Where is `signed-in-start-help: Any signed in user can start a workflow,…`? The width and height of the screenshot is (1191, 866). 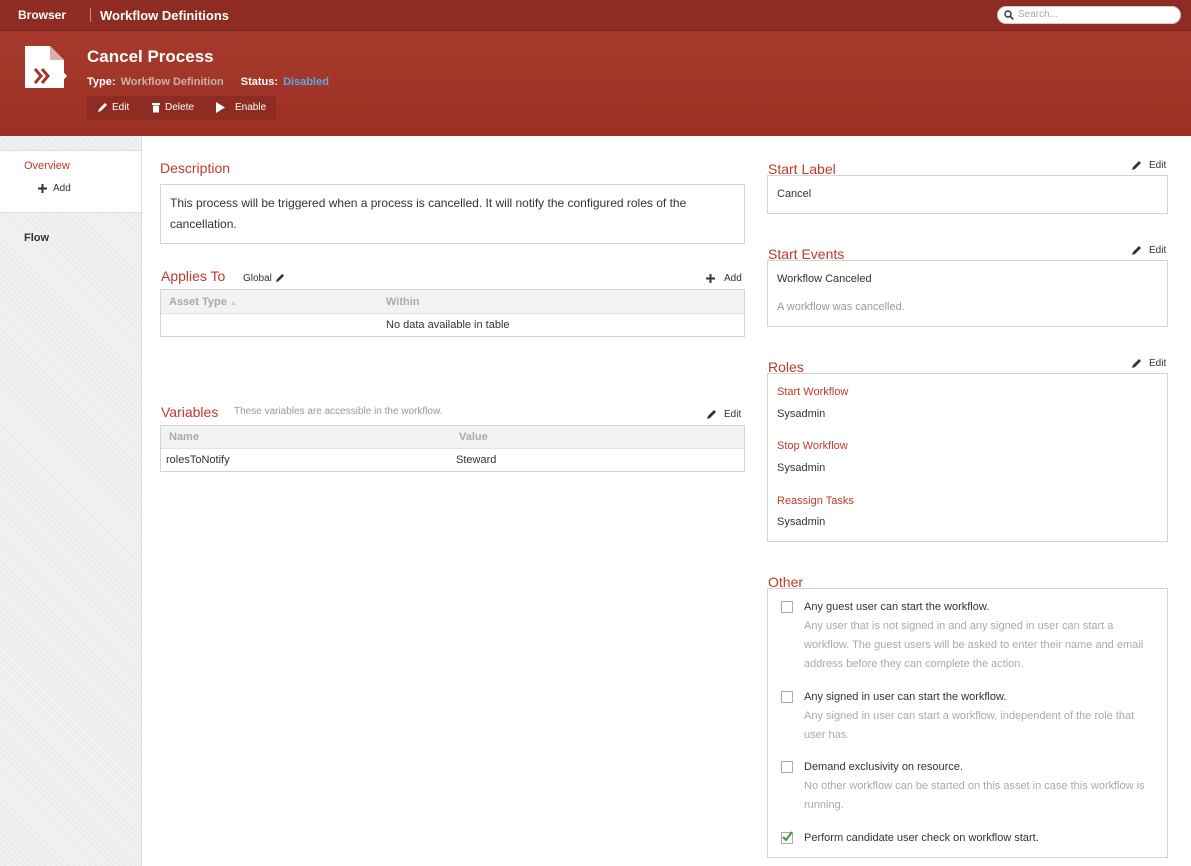 signed-in-start-help: Any signed in user can start a workflow,… is located at coordinates (969, 725).